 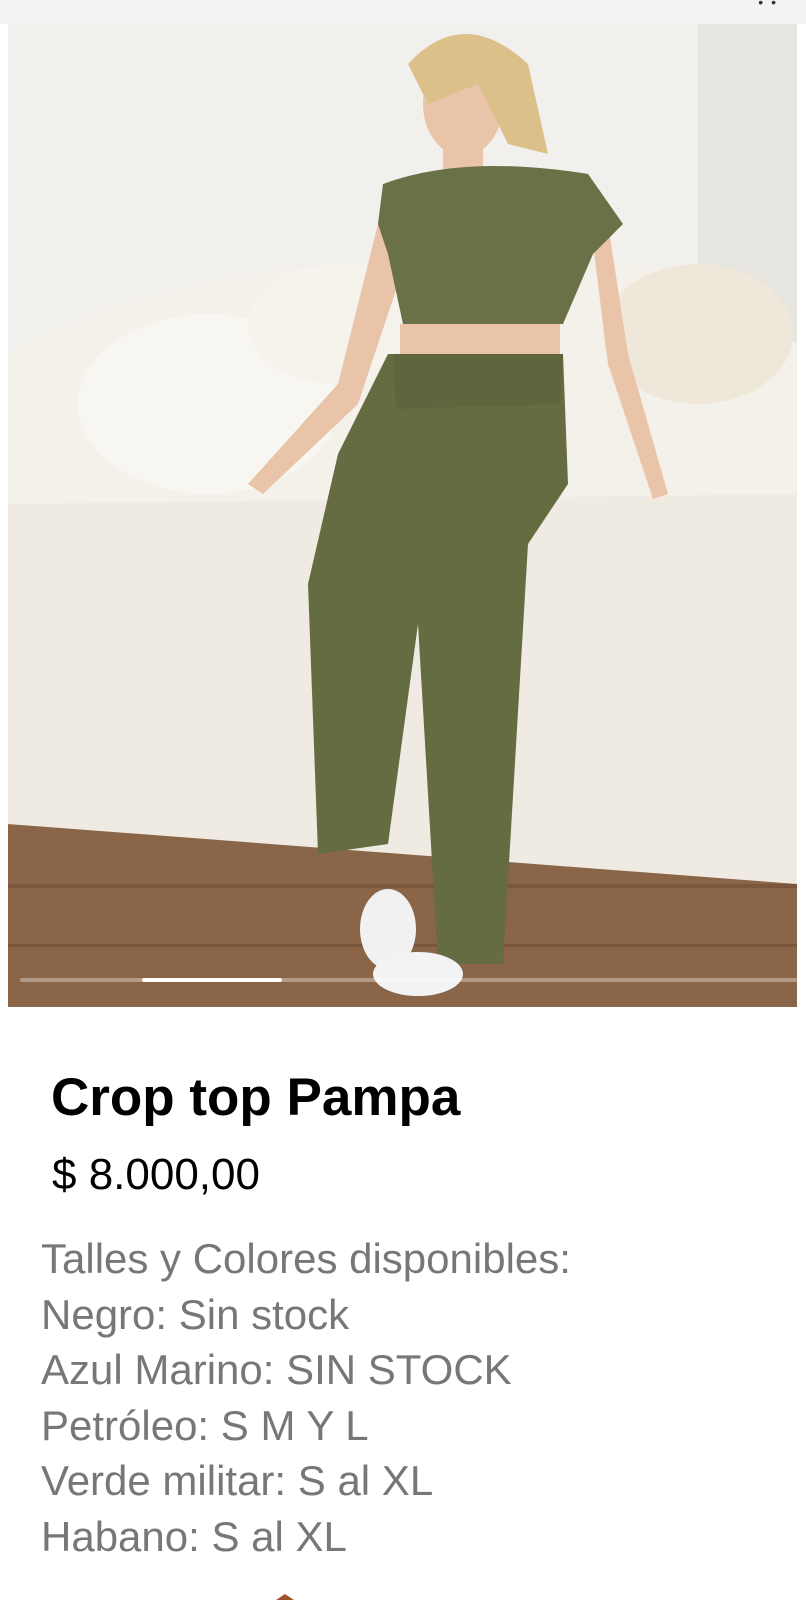 What do you see at coordinates (237, 1480) in the screenshot?
I see `description-line: Verde militar: S al XL` at bounding box center [237, 1480].